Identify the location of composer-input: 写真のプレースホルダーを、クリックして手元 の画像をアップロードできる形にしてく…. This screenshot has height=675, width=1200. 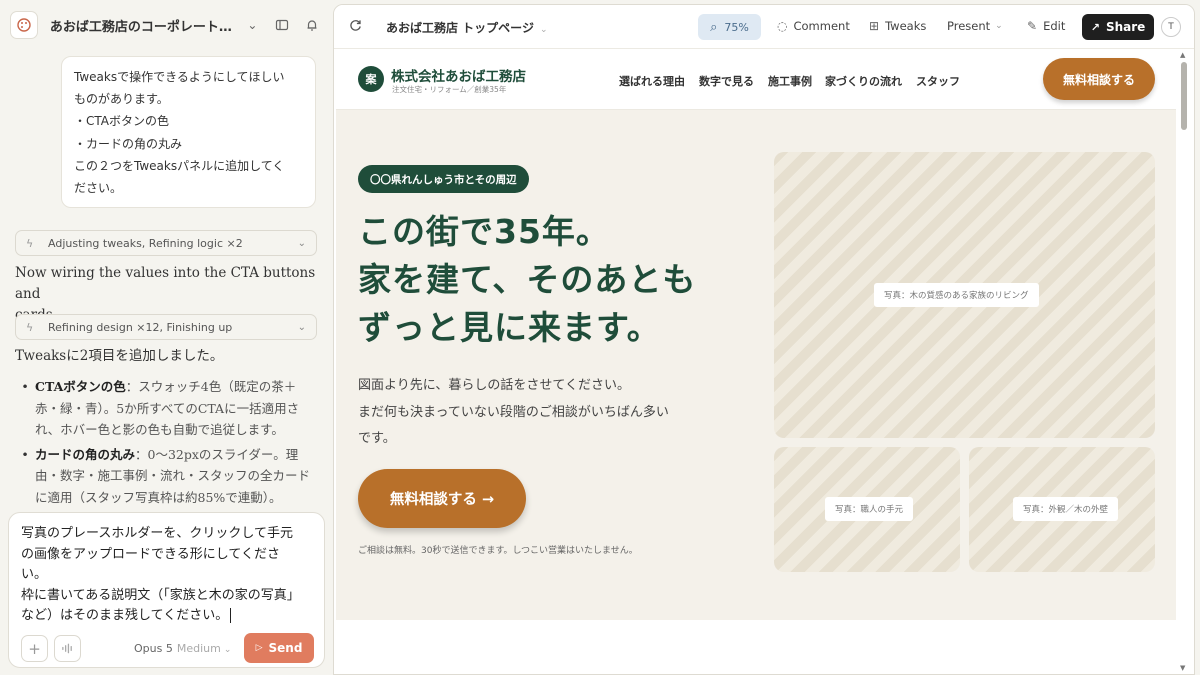
(171, 575).